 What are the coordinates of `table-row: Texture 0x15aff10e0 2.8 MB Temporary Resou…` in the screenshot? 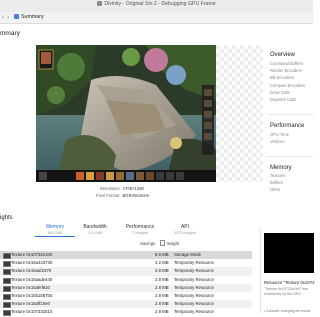 It's located at (126, 304).